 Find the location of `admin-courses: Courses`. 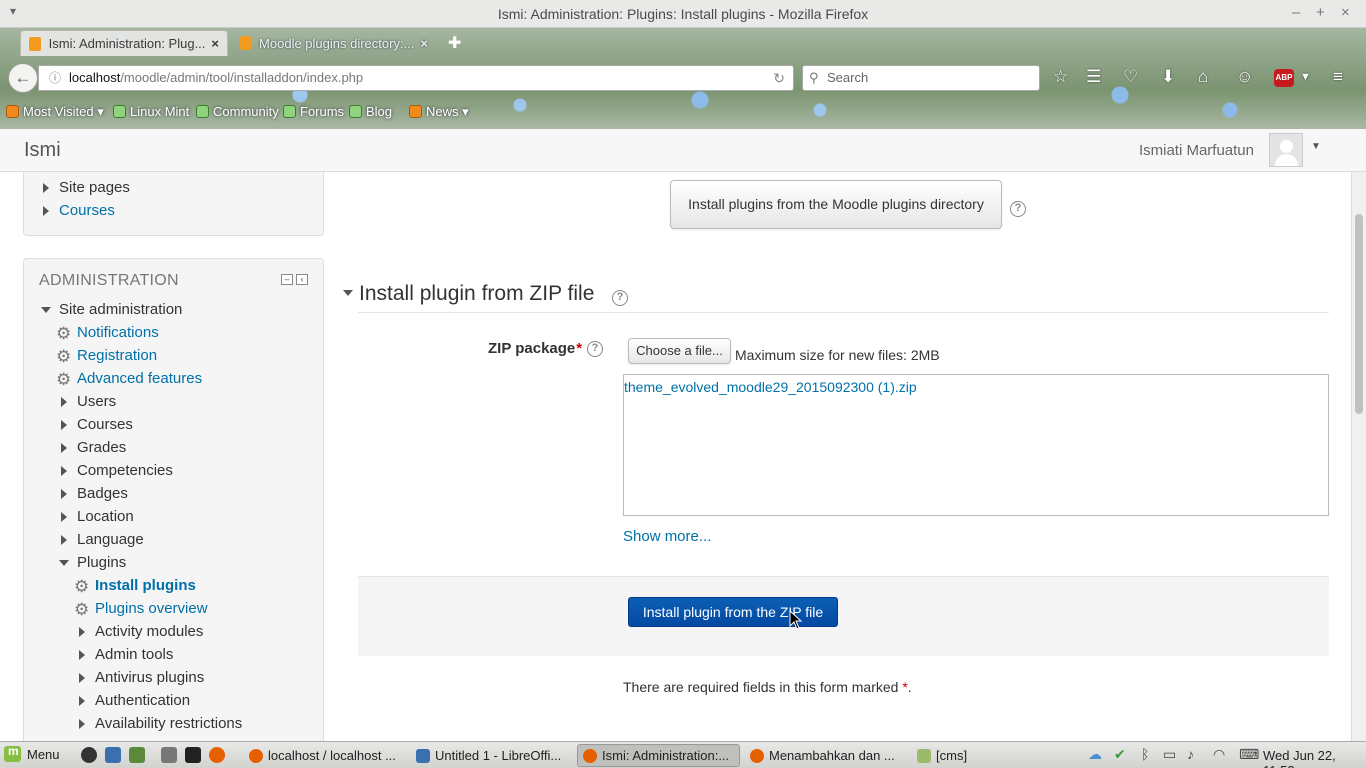

admin-courses: Courses is located at coordinates (105, 424).